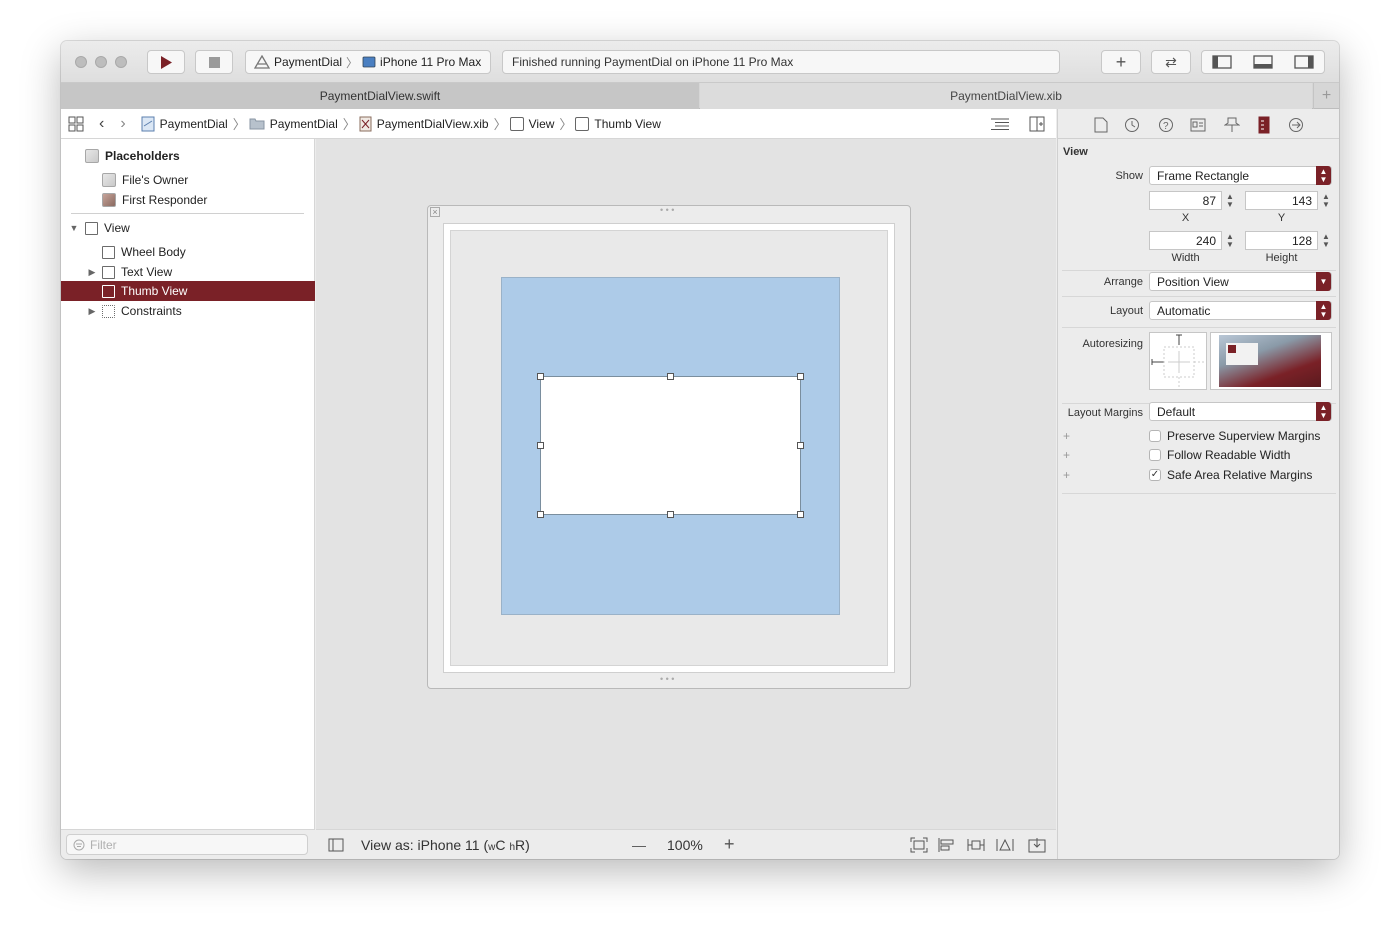  What do you see at coordinates (531, 123) in the screenshot?
I see `breadcrumb-view: View` at bounding box center [531, 123].